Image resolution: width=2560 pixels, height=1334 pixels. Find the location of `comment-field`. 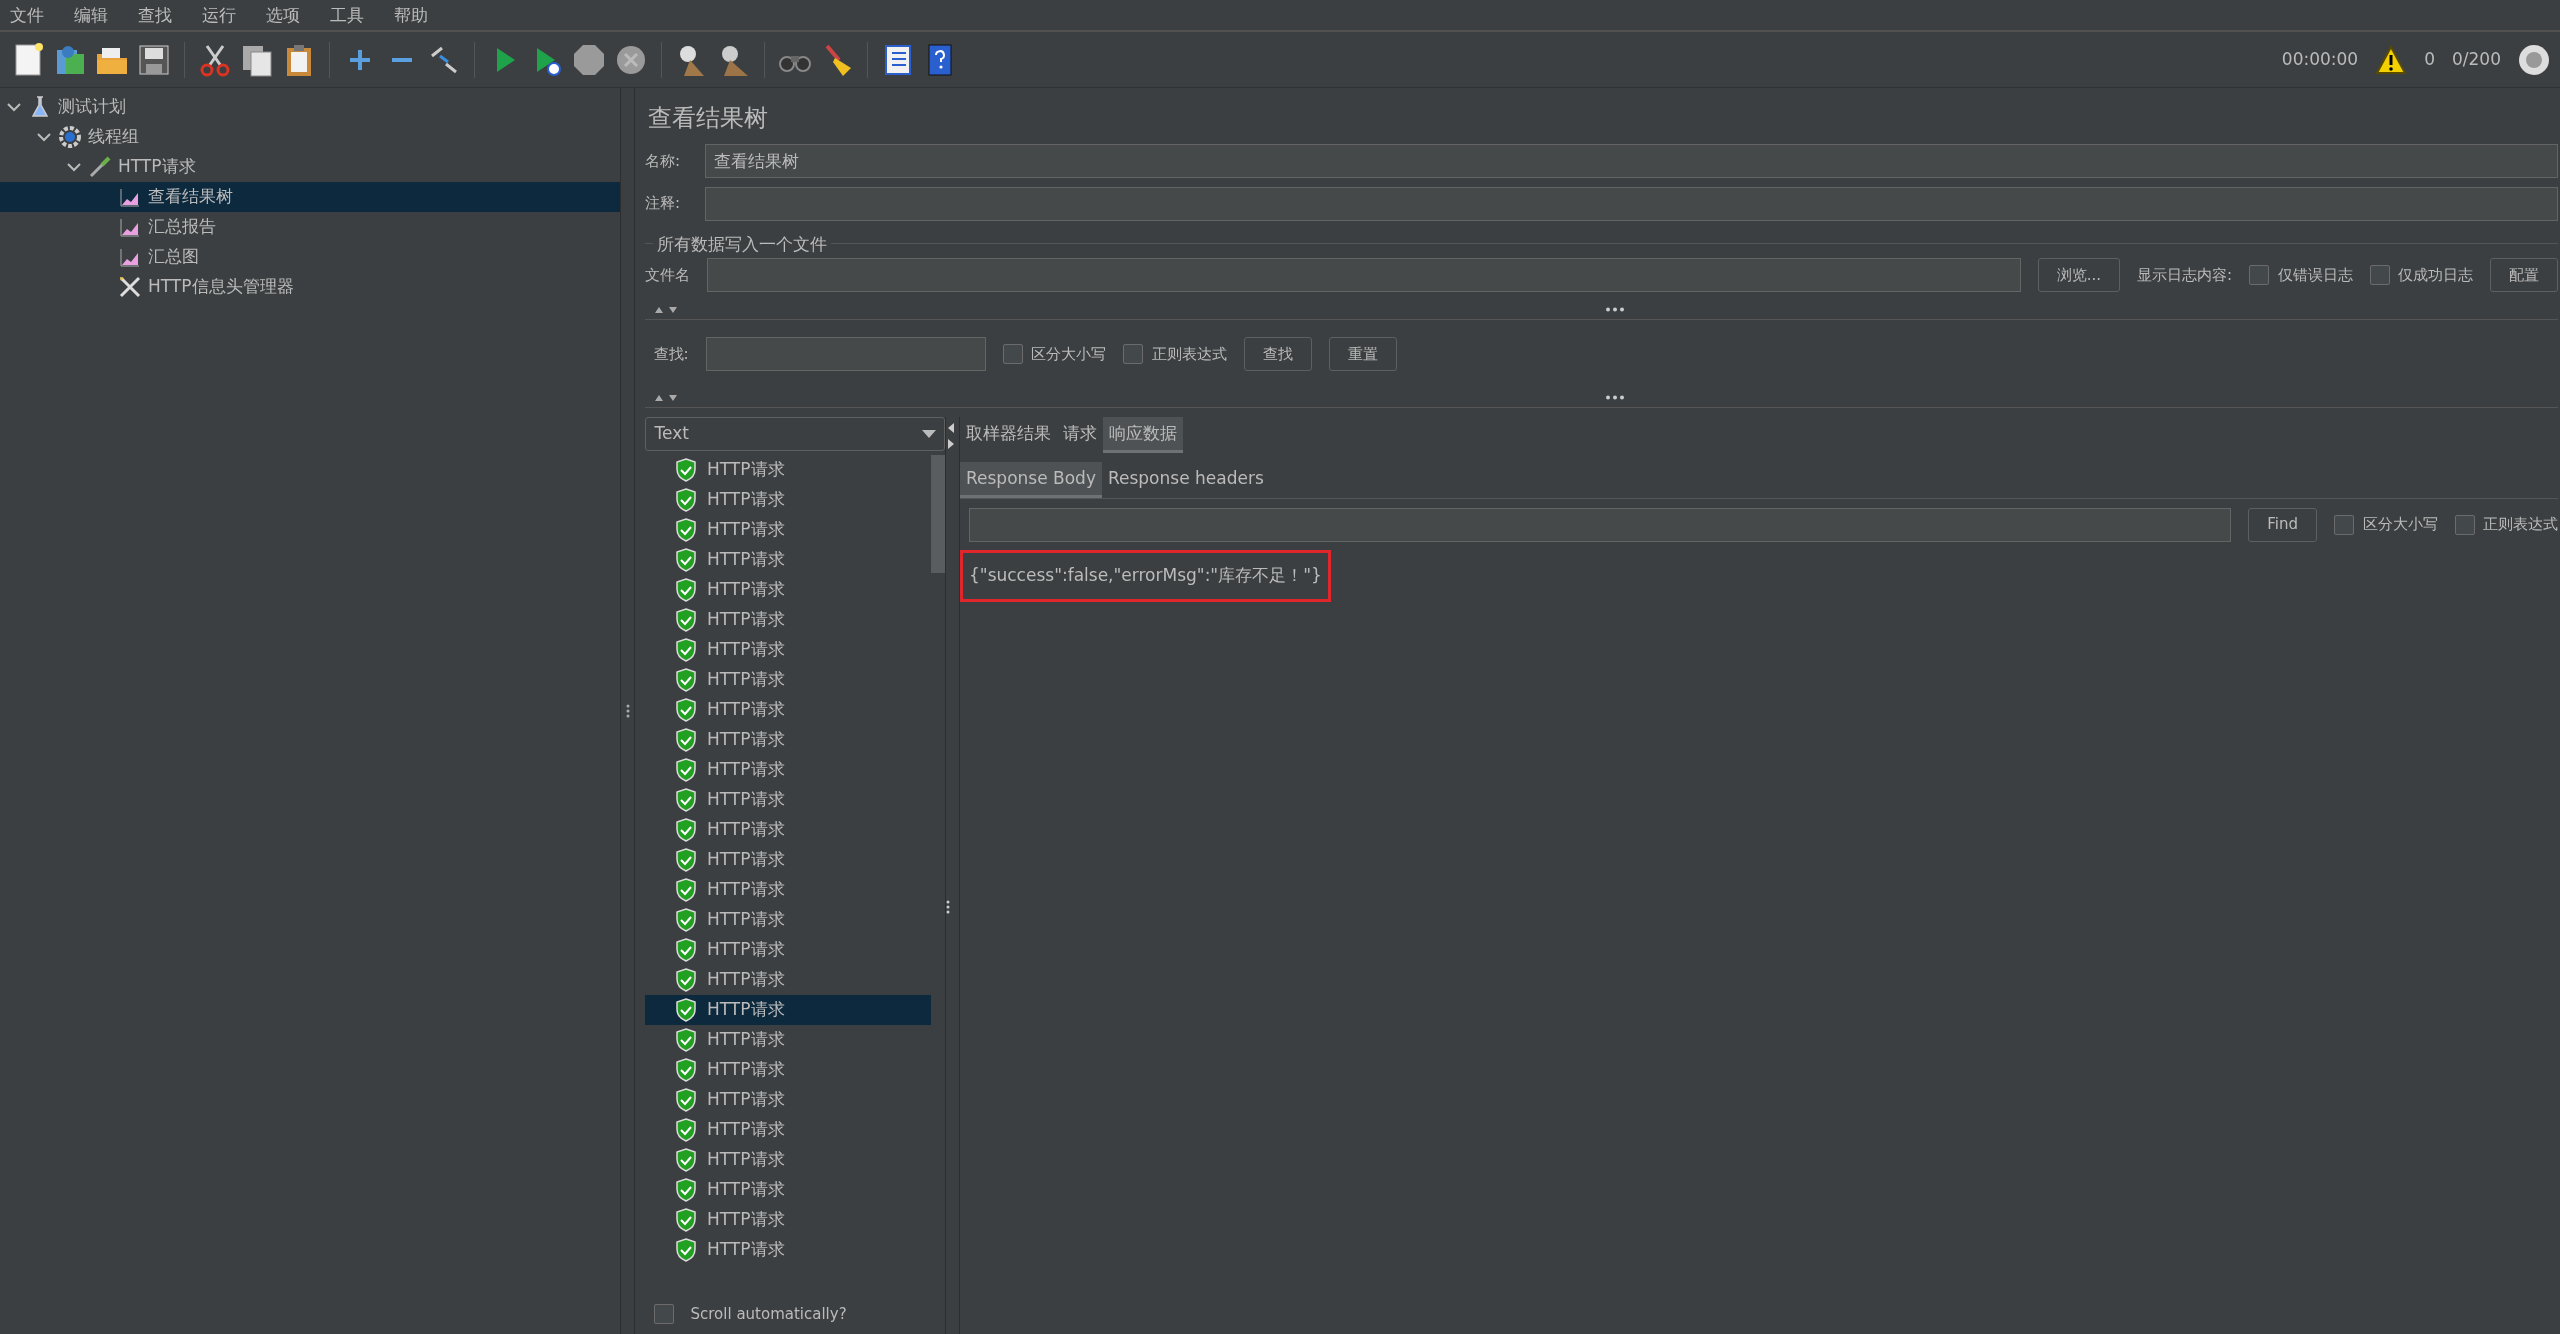

comment-field is located at coordinates (1631, 203).